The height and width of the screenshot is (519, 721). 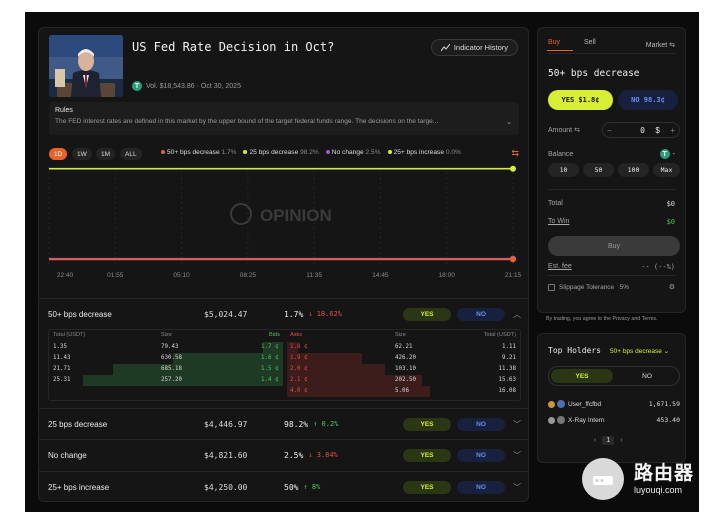 What do you see at coordinates (509, 358) in the screenshot?
I see `ask-total: 9.21` at bounding box center [509, 358].